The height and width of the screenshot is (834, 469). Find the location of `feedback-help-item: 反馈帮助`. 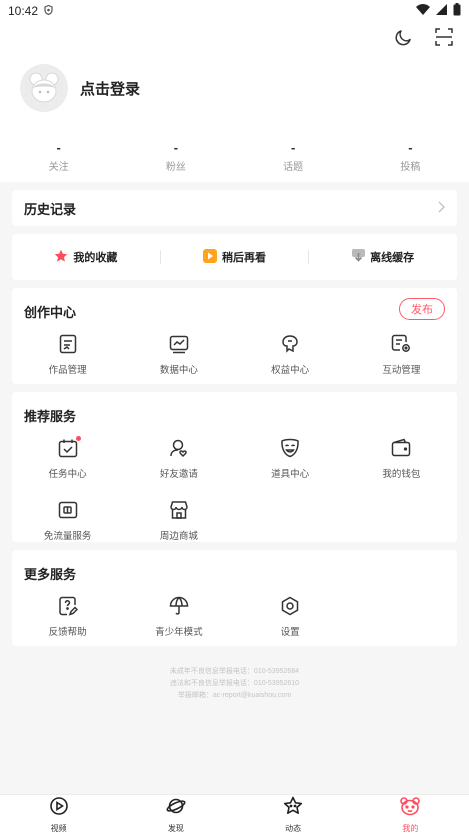

feedback-help-item: 反馈帮助 is located at coordinates (67, 616).